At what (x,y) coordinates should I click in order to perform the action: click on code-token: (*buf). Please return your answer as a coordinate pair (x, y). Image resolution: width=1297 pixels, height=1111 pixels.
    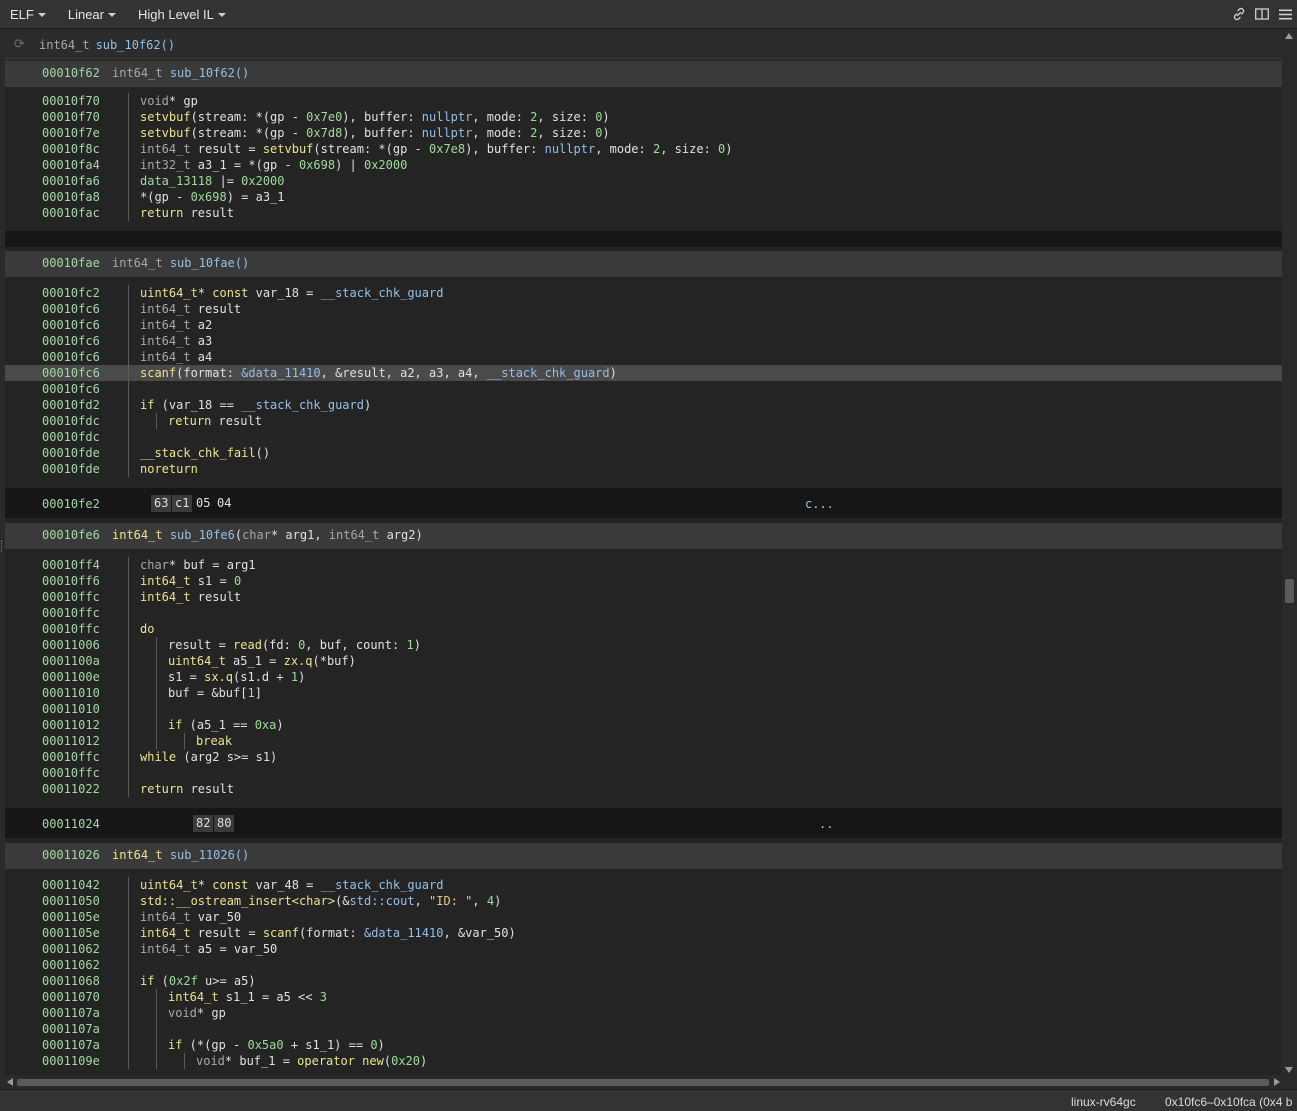
    Looking at the image, I should click on (334, 661).